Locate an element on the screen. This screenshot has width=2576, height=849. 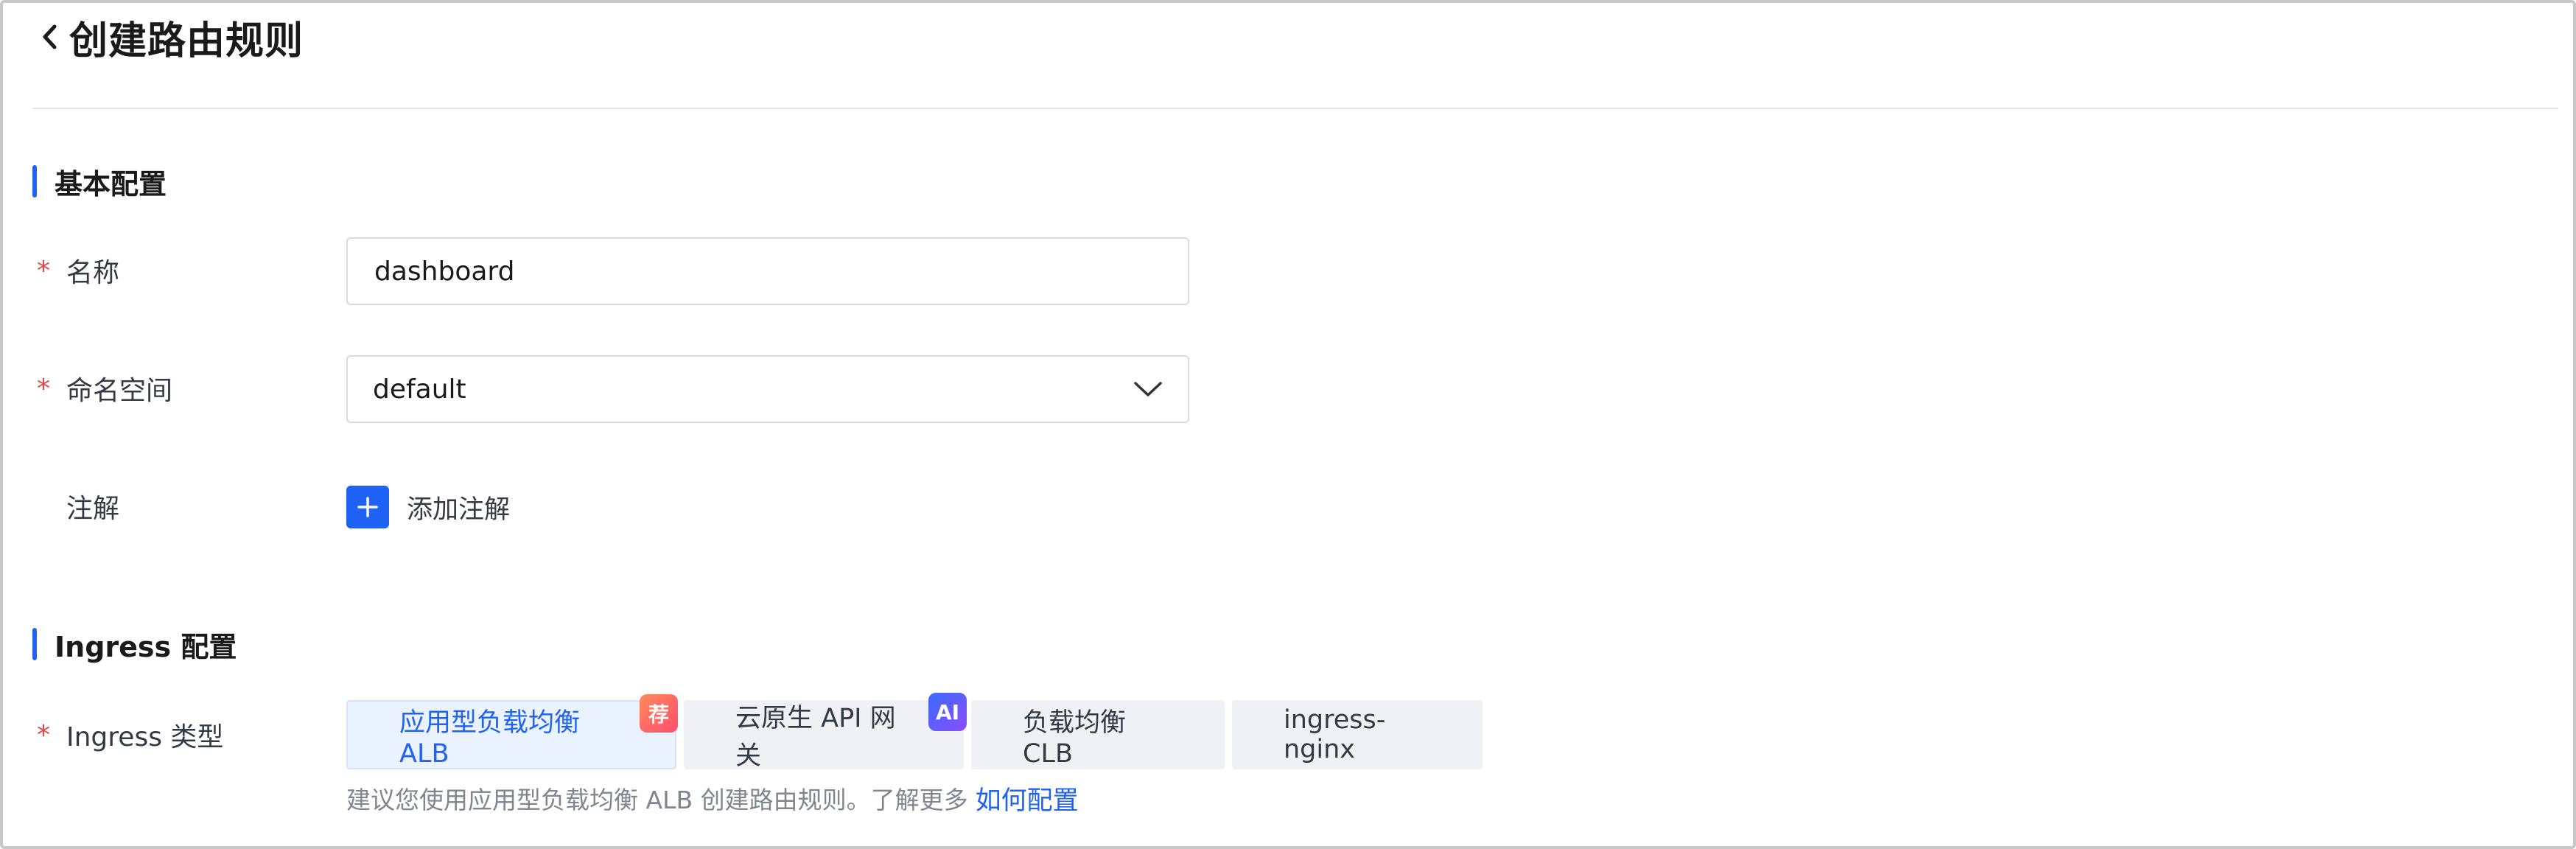
hint-text: 建议您使用应用型负载均衡 ALB 创建路由规则。了解更多 is located at coordinates (657, 800).